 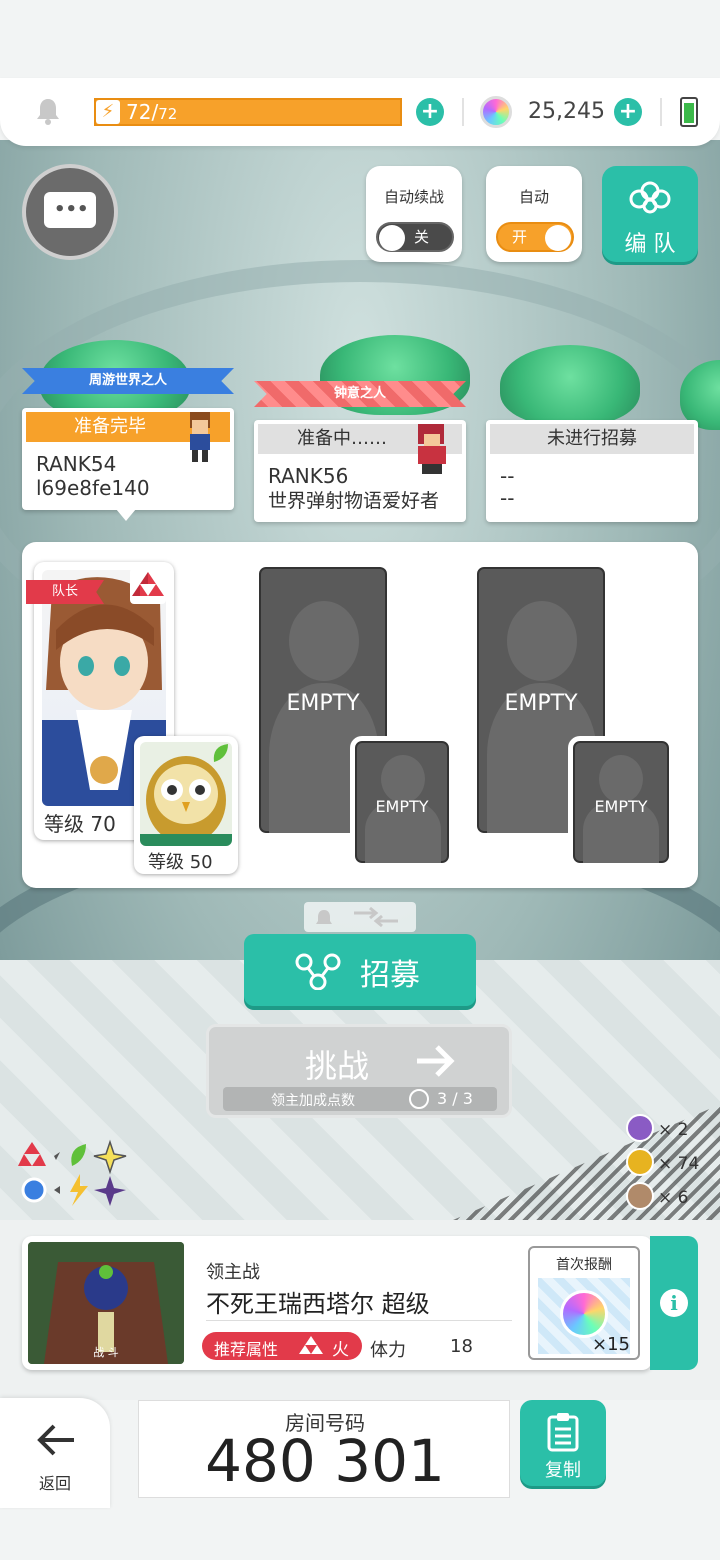 What do you see at coordinates (186, 805) in the screenshot?
I see `sub-unit-card: 等级 50` at bounding box center [186, 805].